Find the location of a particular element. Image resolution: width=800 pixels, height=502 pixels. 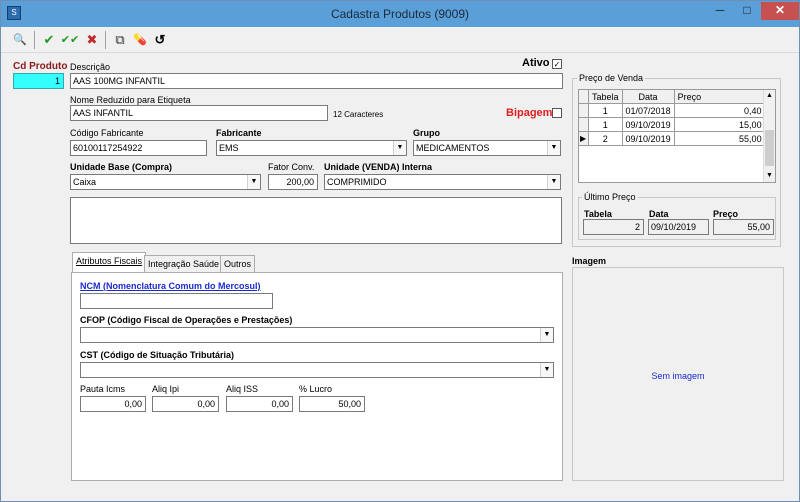

cd-produto-label: Cd Produto is located at coordinates (40, 66).